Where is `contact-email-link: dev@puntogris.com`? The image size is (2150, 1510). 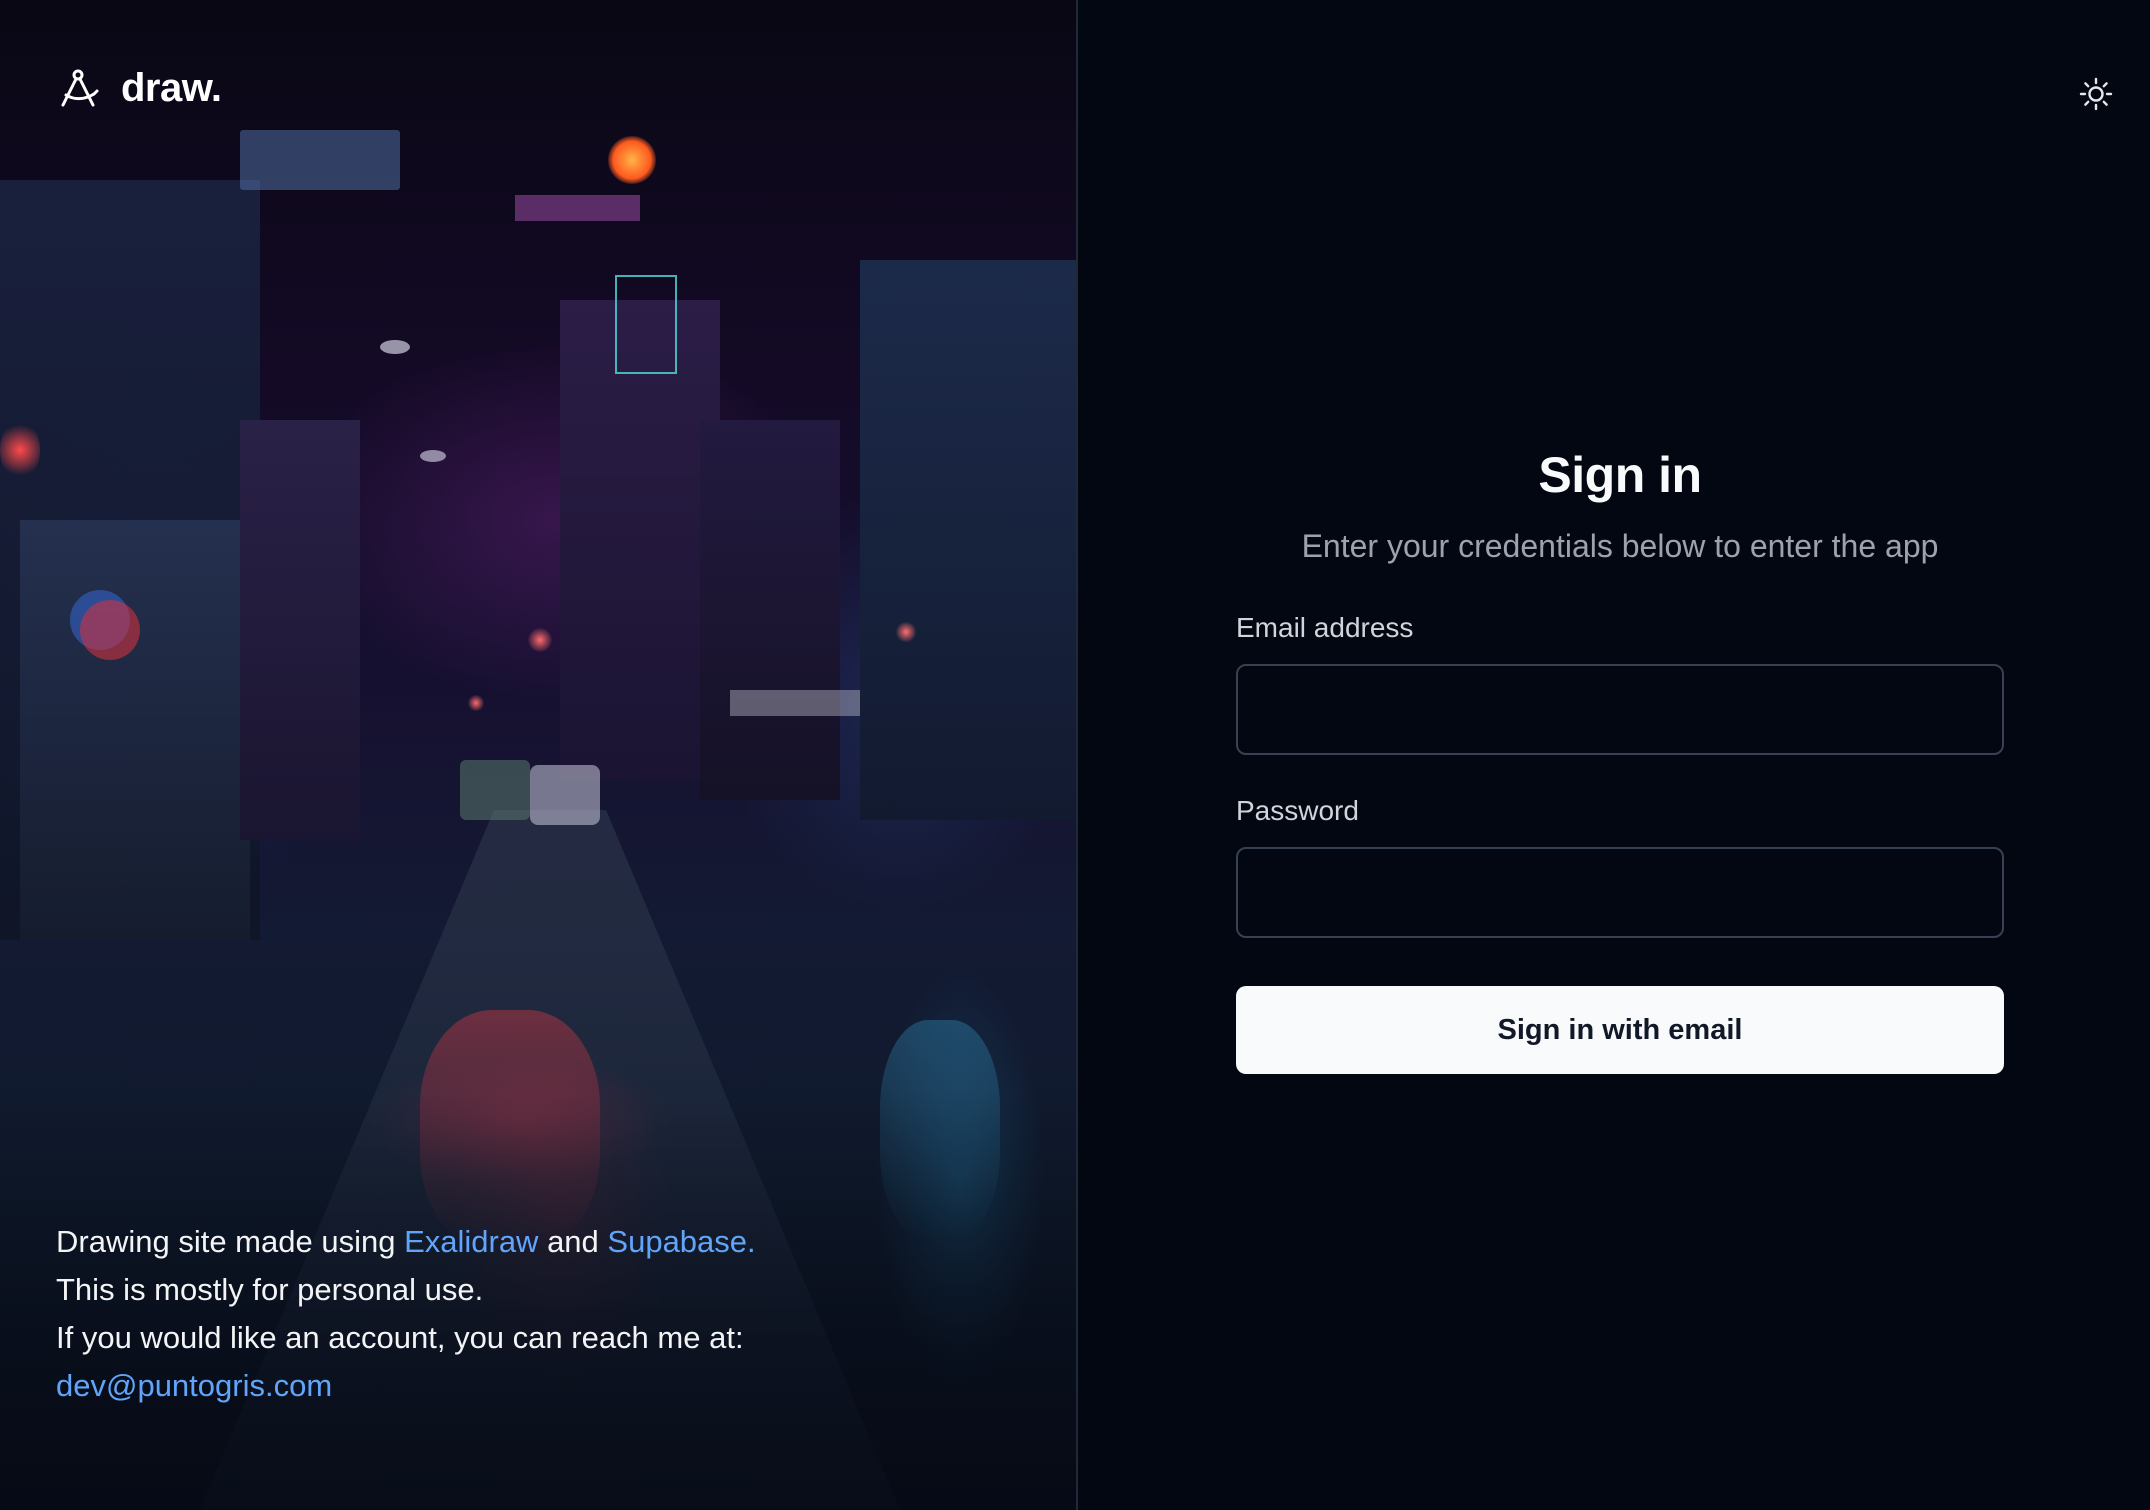 contact-email-link: dev@puntogris.com is located at coordinates (194, 1385).